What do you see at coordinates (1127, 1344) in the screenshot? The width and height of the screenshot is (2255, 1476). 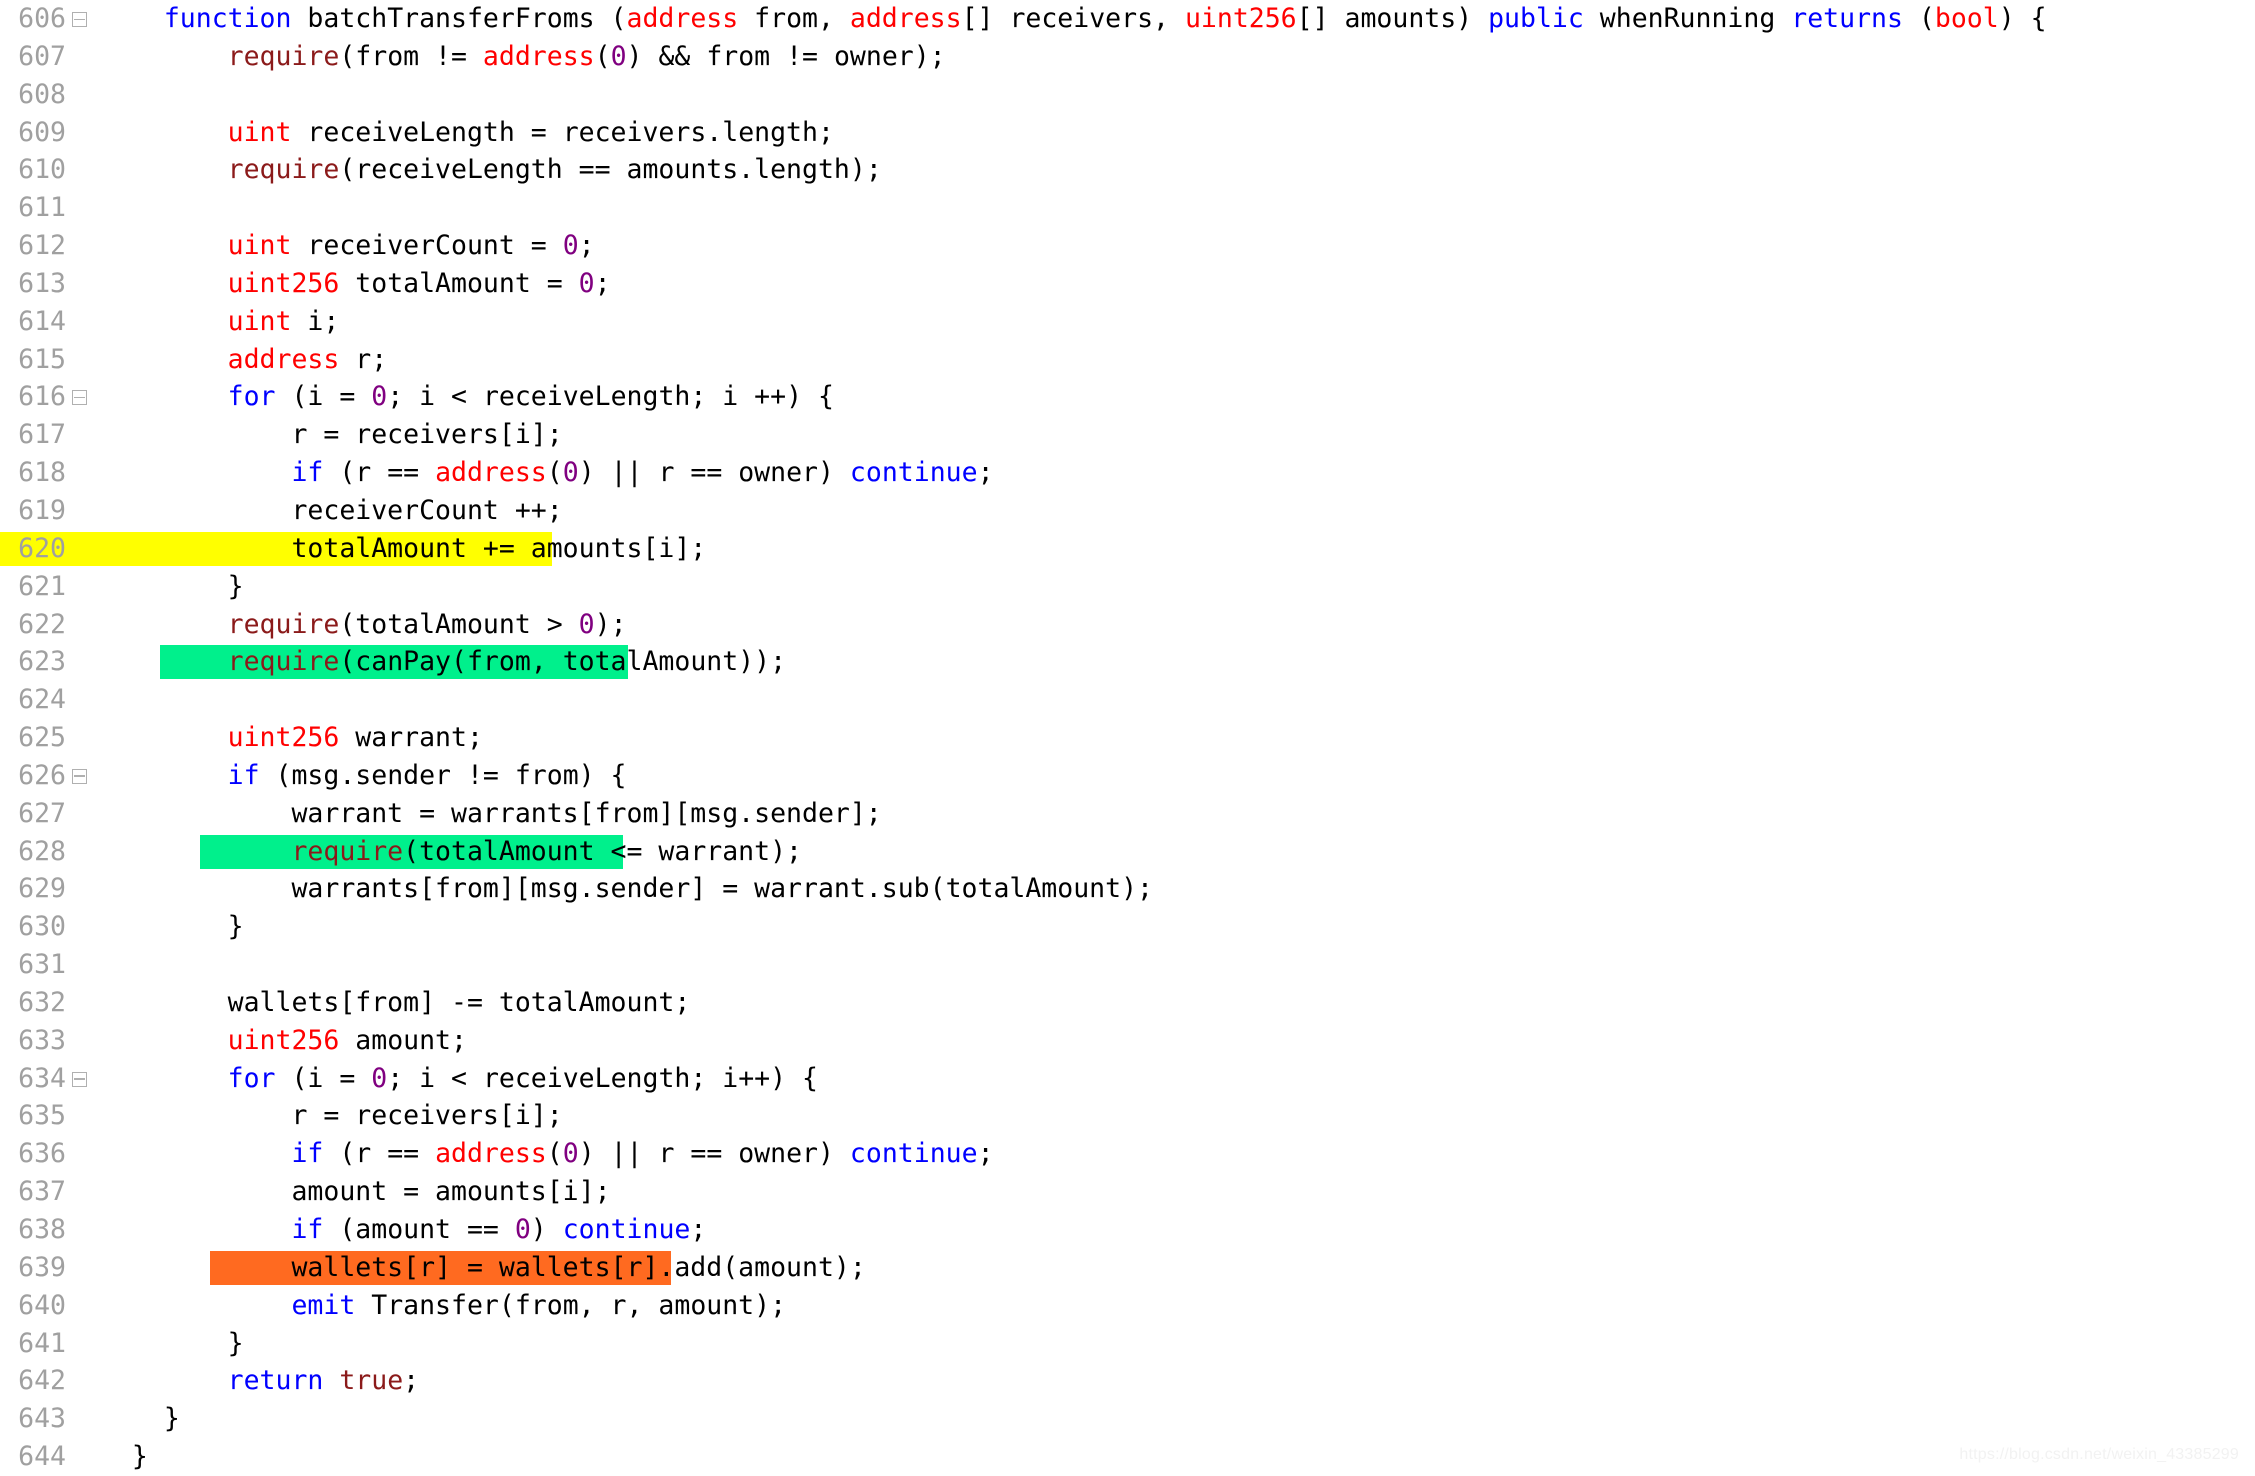 I see `code-line: 641 }` at bounding box center [1127, 1344].